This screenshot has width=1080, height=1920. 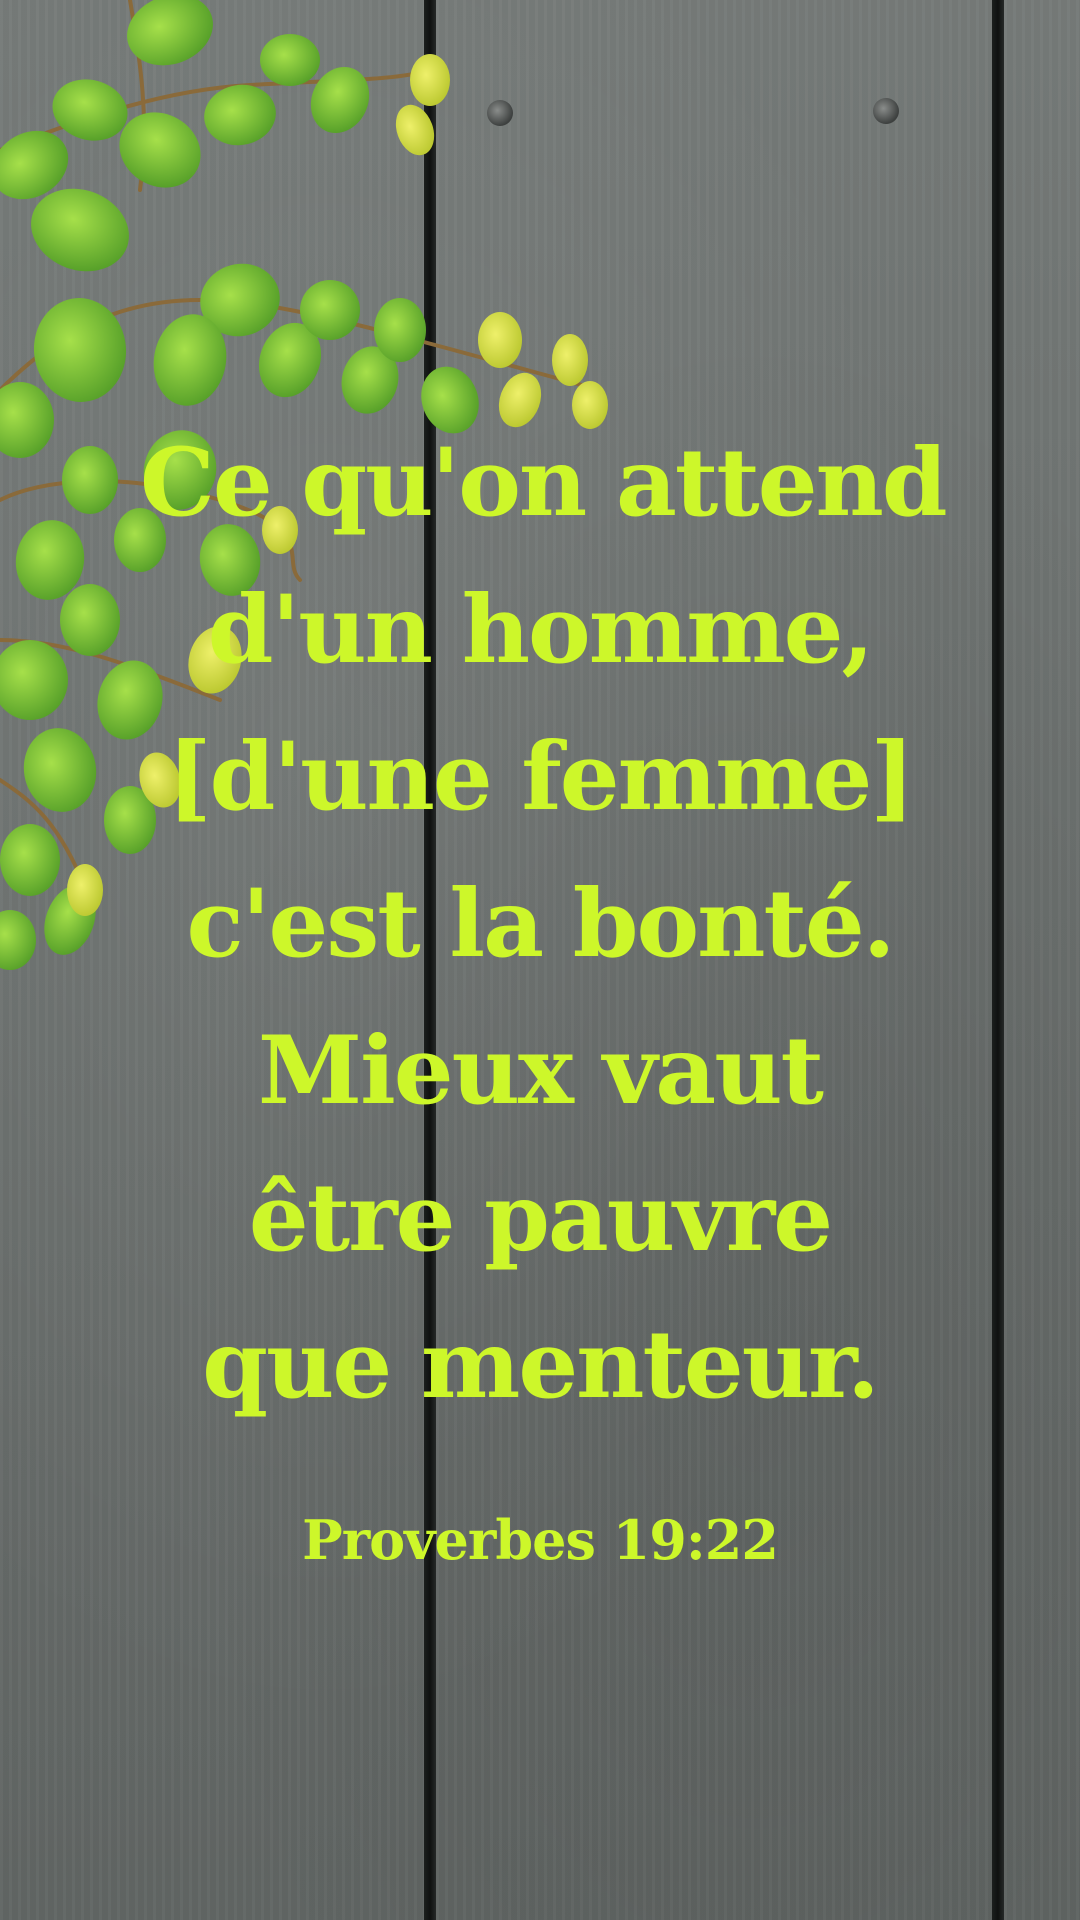 I want to click on verse-line: [d'une femme], so click(x=541, y=777).